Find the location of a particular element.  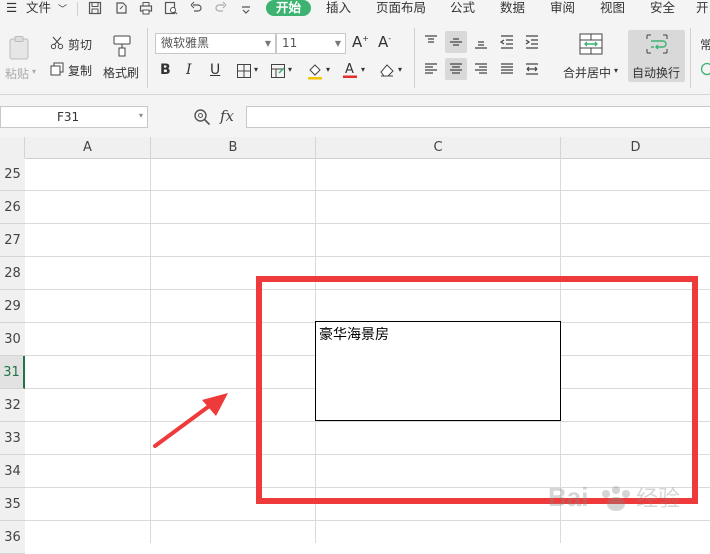

align-middle-icon is located at coordinates (456, 43).